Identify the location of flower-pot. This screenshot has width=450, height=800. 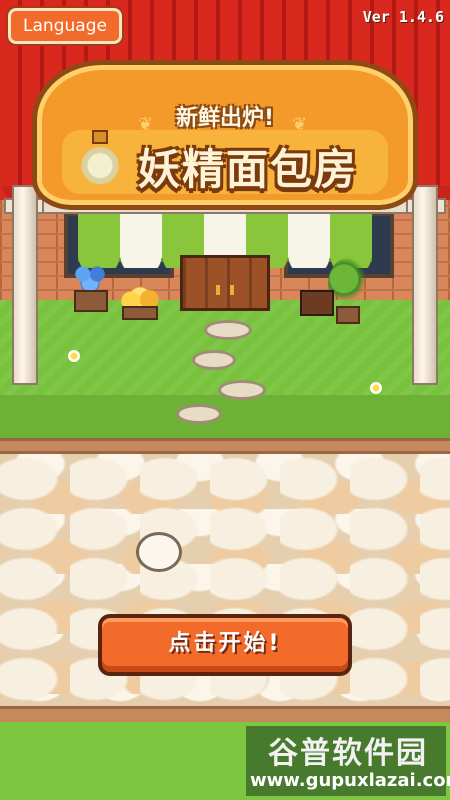
(140, 313).